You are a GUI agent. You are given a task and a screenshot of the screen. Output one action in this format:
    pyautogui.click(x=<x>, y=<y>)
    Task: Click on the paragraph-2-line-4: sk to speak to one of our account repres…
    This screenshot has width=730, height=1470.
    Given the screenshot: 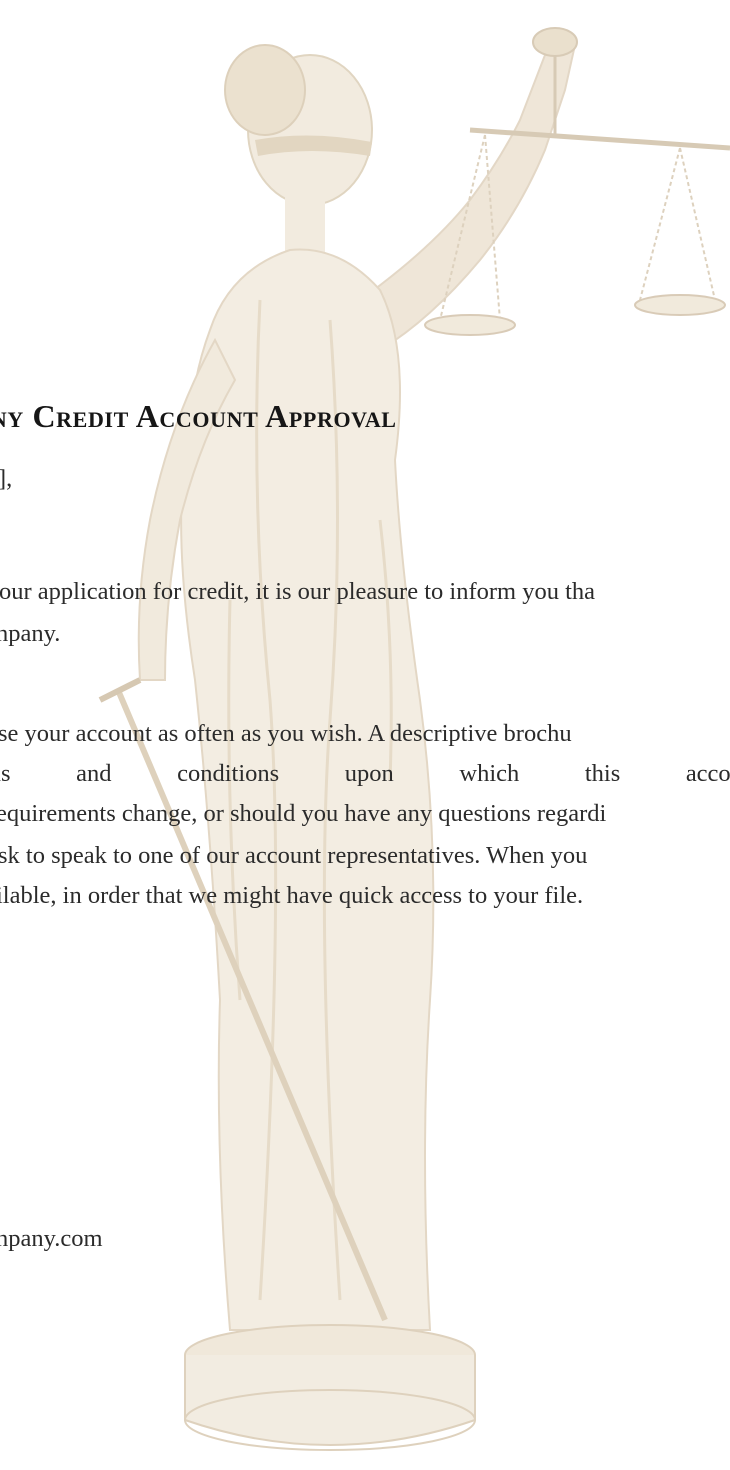 What is the action you would take?
    pyautogui.click(x=294, y=855)
    